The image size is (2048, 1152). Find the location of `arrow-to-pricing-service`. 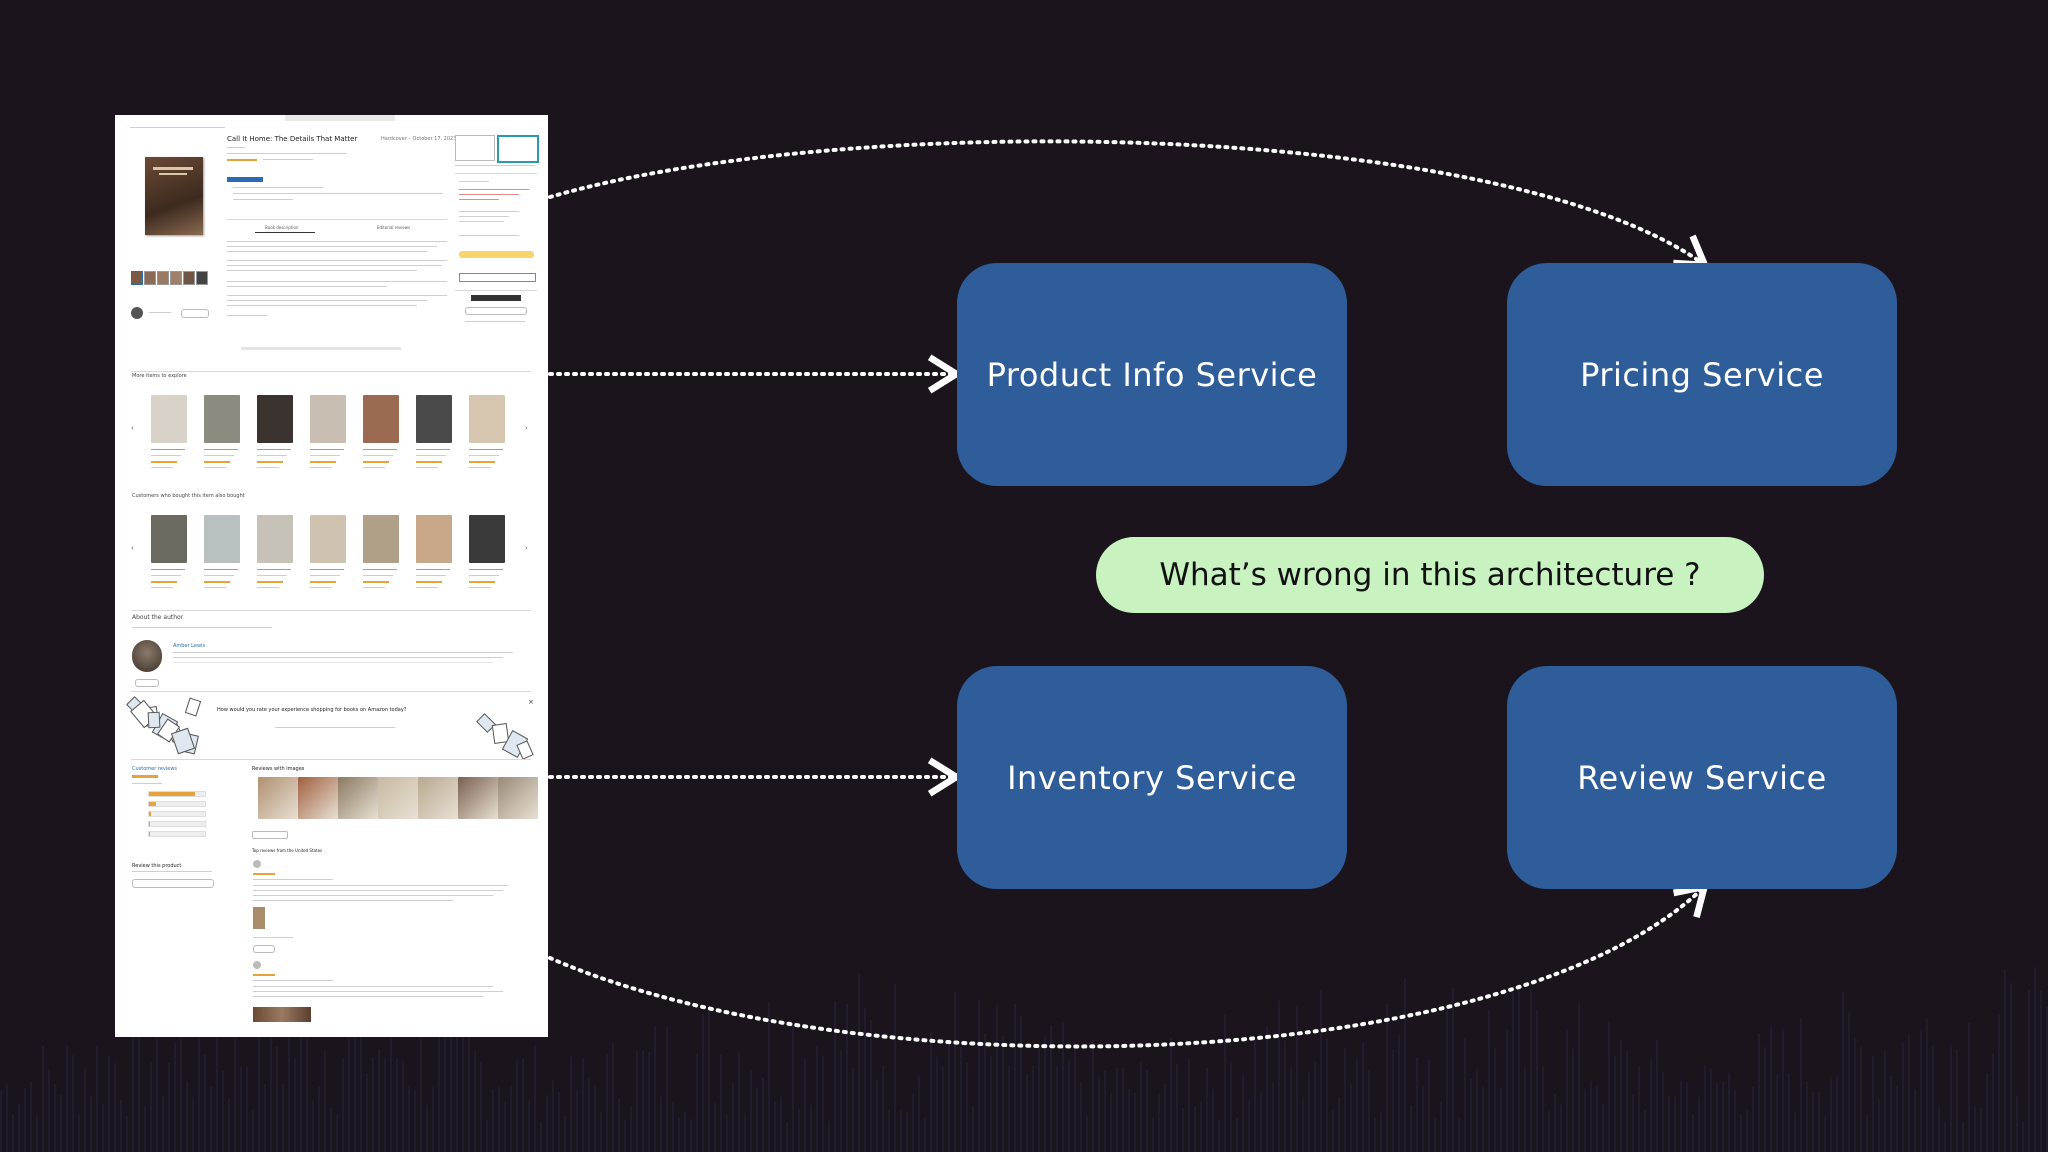

arrow-to-pricing-service is located at coordinates (1129, 204).